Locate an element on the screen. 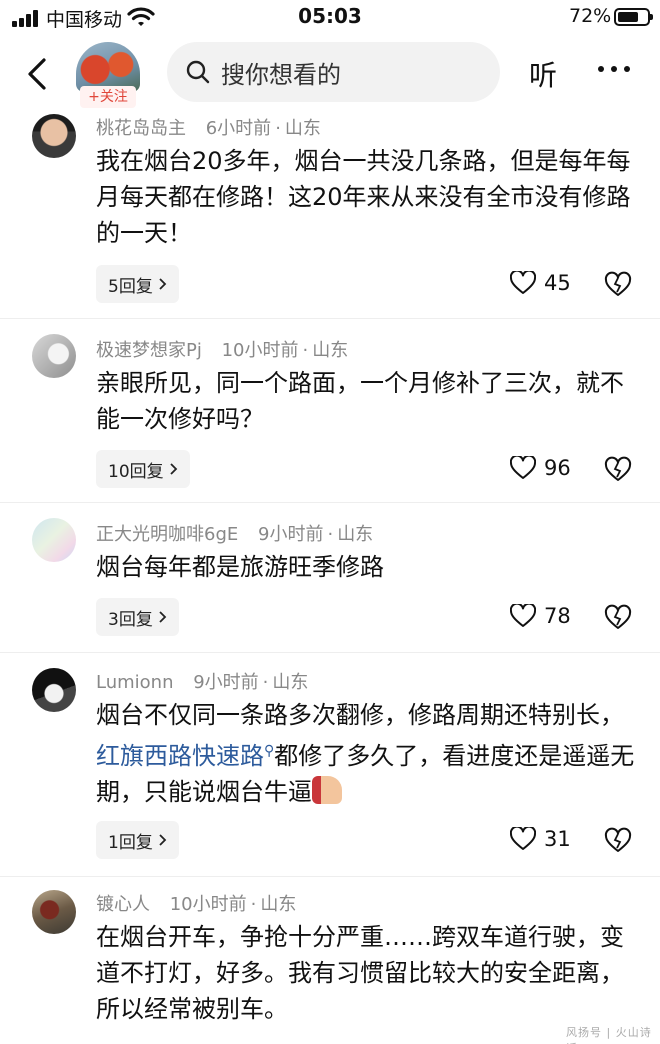 The height and width of the screenshot is (1044, 660). username: 镀心人 is located at coordinates (123, 904).